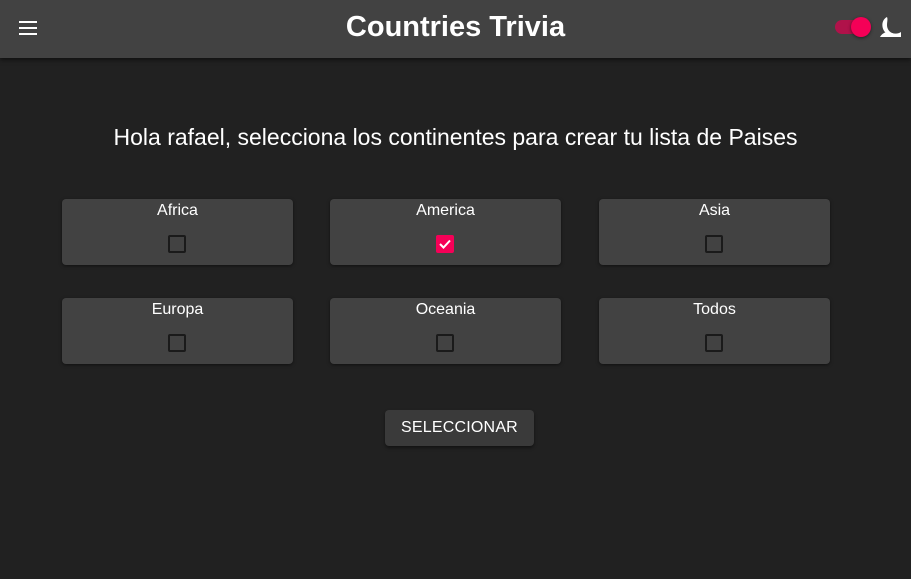 The image size is (911, 579). Describe the element at coordinates (714, 309) in the screenshot. I see `continent-label: Todos` at that location.